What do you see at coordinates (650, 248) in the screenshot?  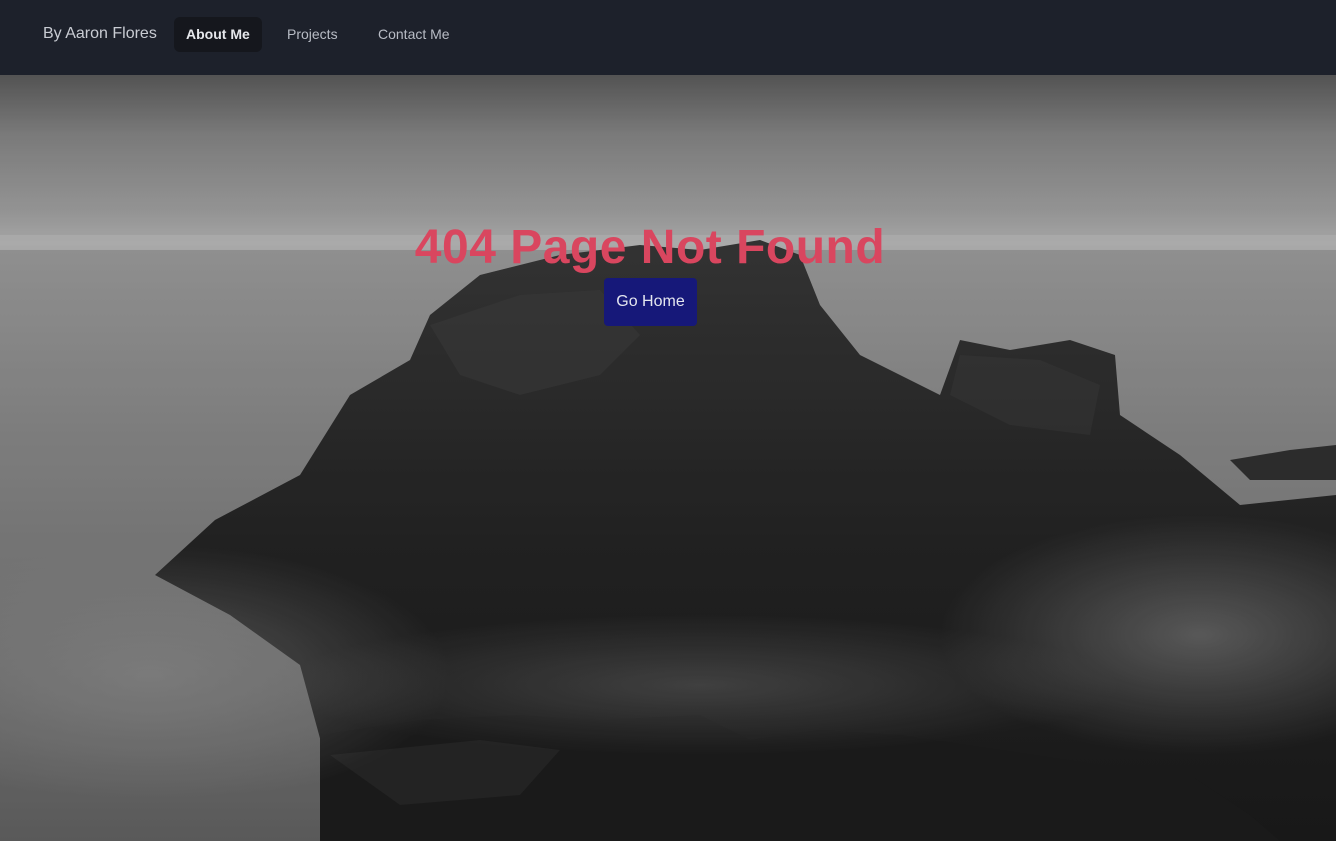 I see `page-title: 404 Page Not Found` at bounding box center [650, 248].